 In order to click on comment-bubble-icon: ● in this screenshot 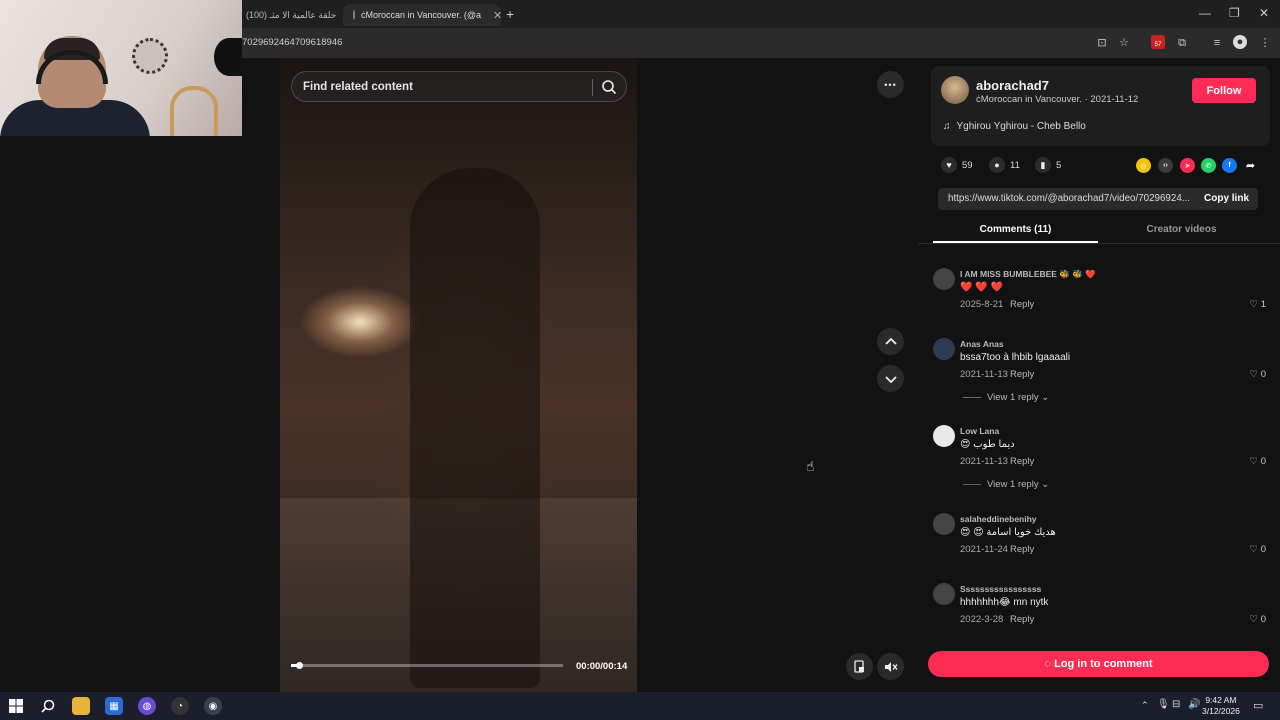, I will do `click(997, 165)`.